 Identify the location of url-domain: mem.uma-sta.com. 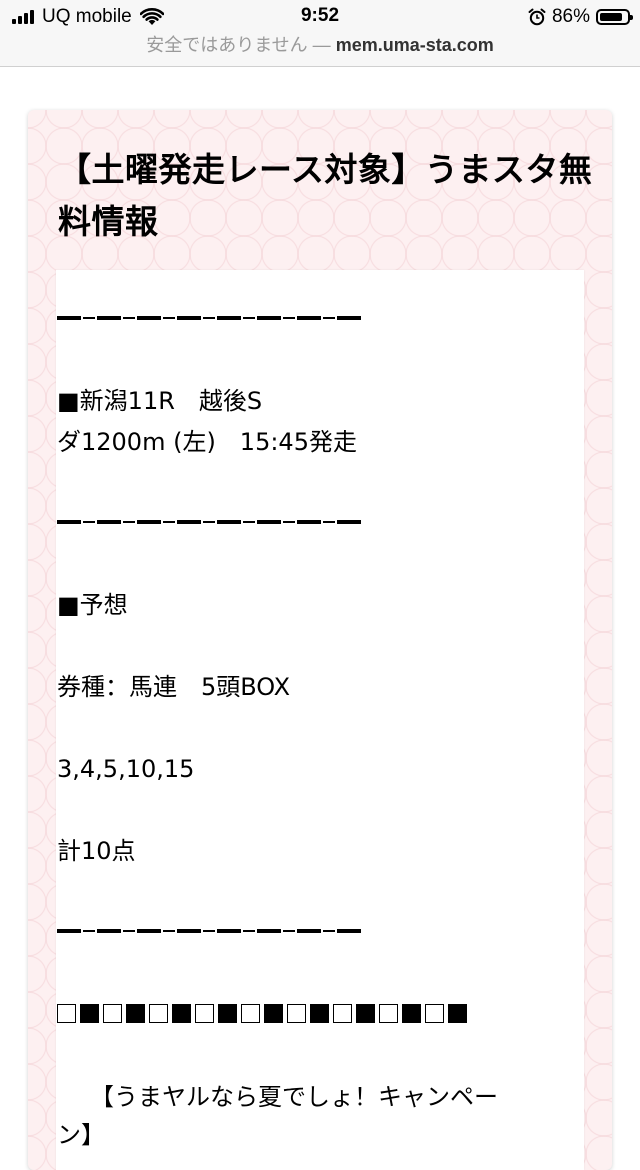
(414, 45).